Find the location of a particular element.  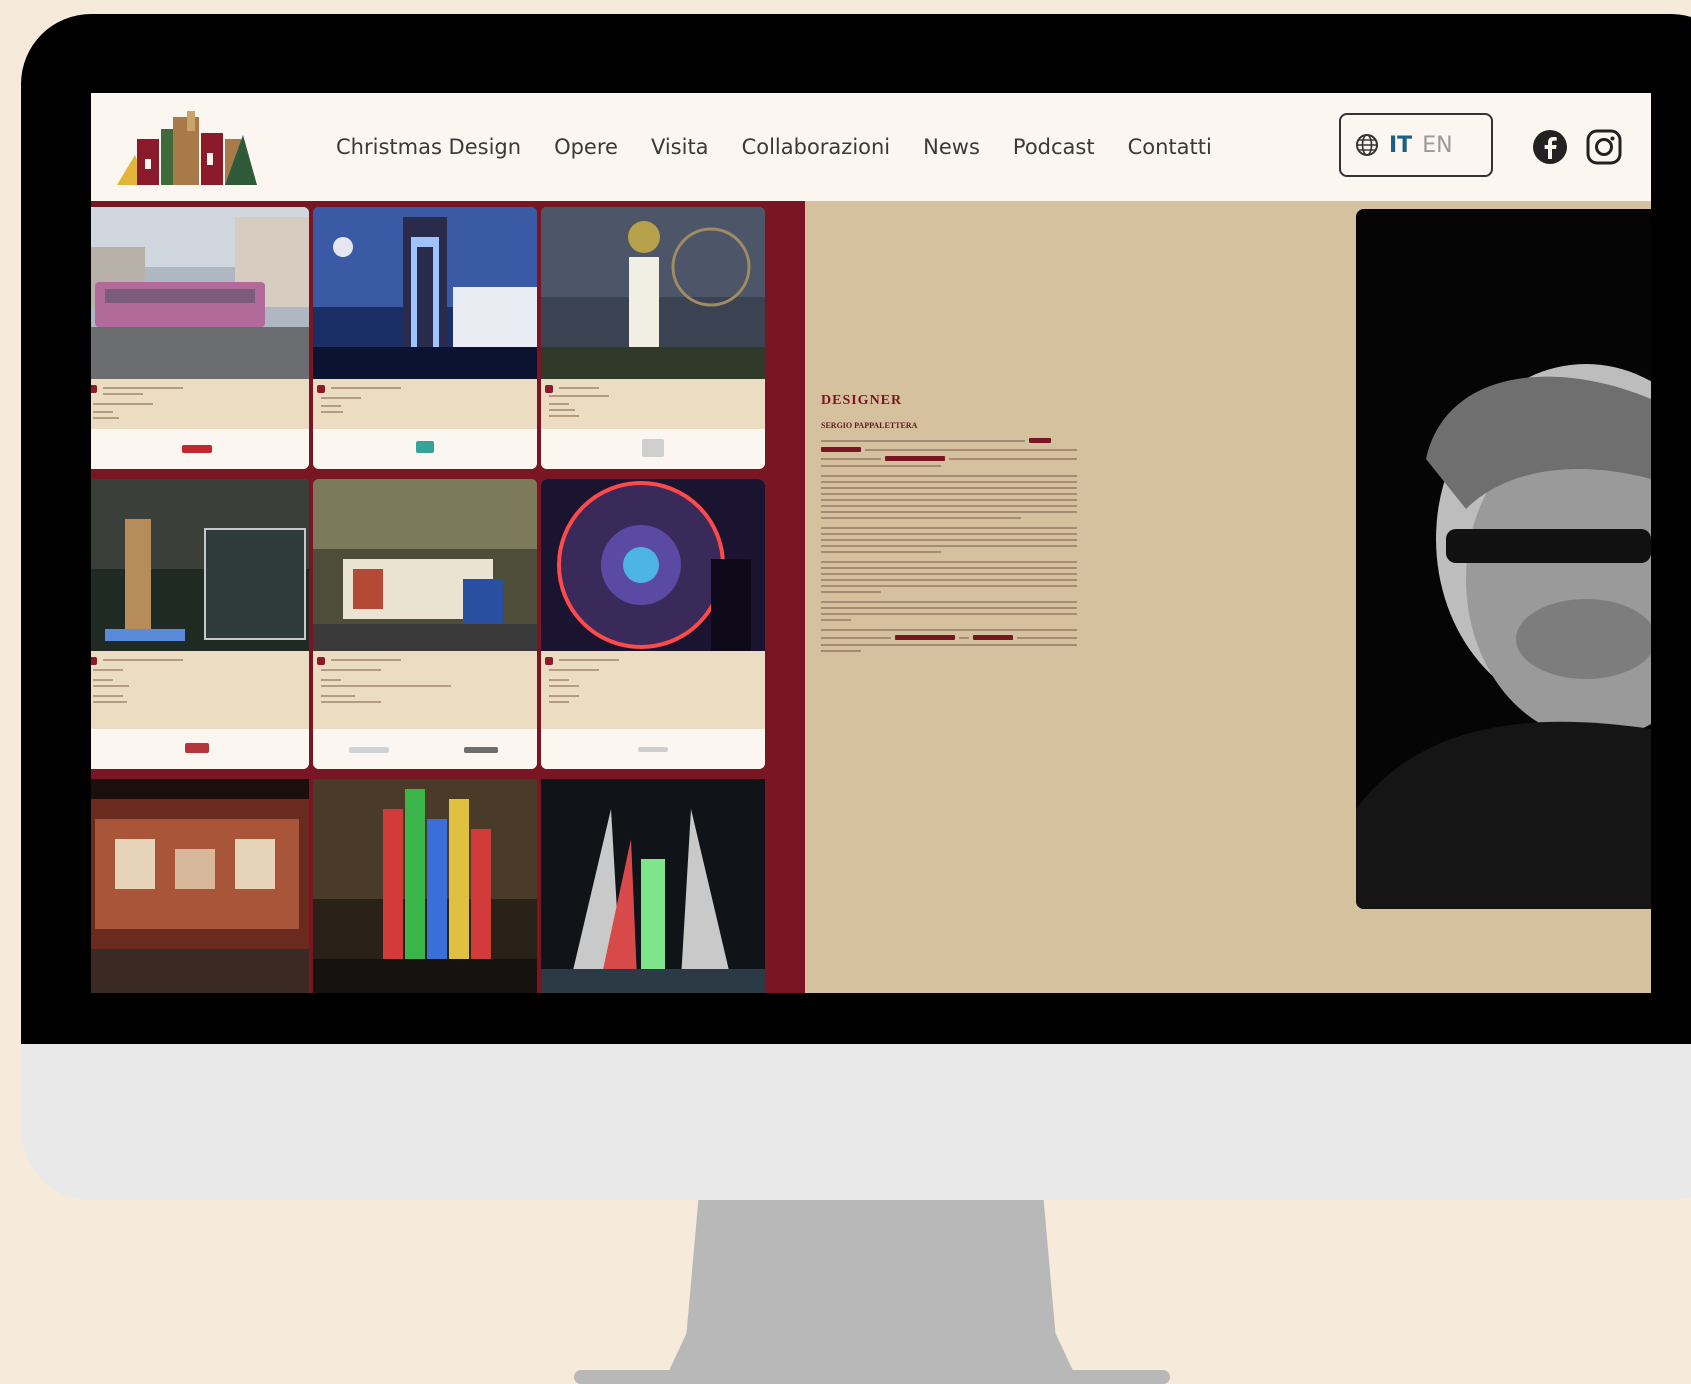

nav-collaborazioni: Collaborazioni is located at coordinates (816, 147).